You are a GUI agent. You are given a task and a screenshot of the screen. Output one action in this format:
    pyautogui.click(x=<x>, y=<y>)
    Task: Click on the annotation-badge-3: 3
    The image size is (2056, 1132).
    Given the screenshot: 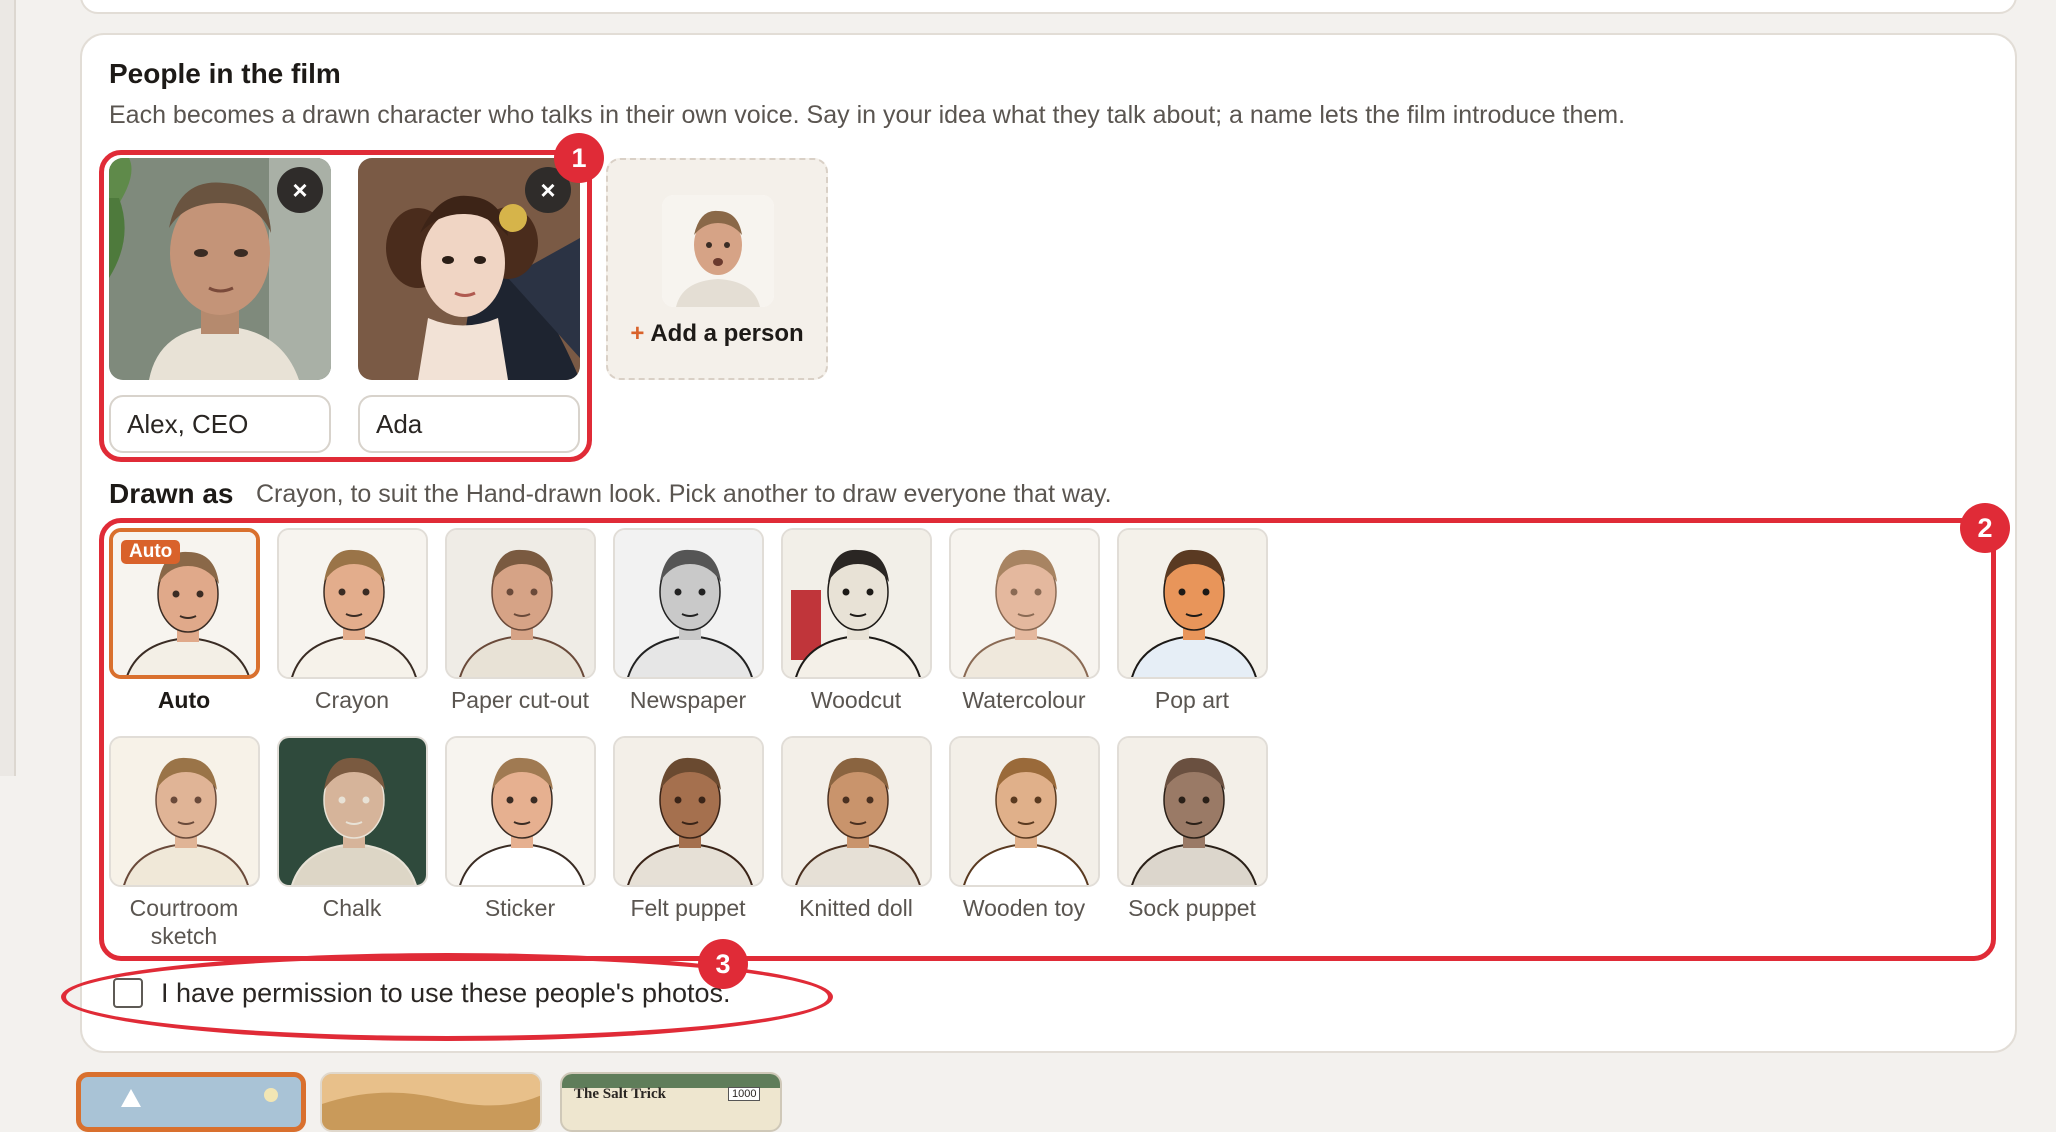 What is the action you would take?
    pyautogui.click(x=723, y=964)
    